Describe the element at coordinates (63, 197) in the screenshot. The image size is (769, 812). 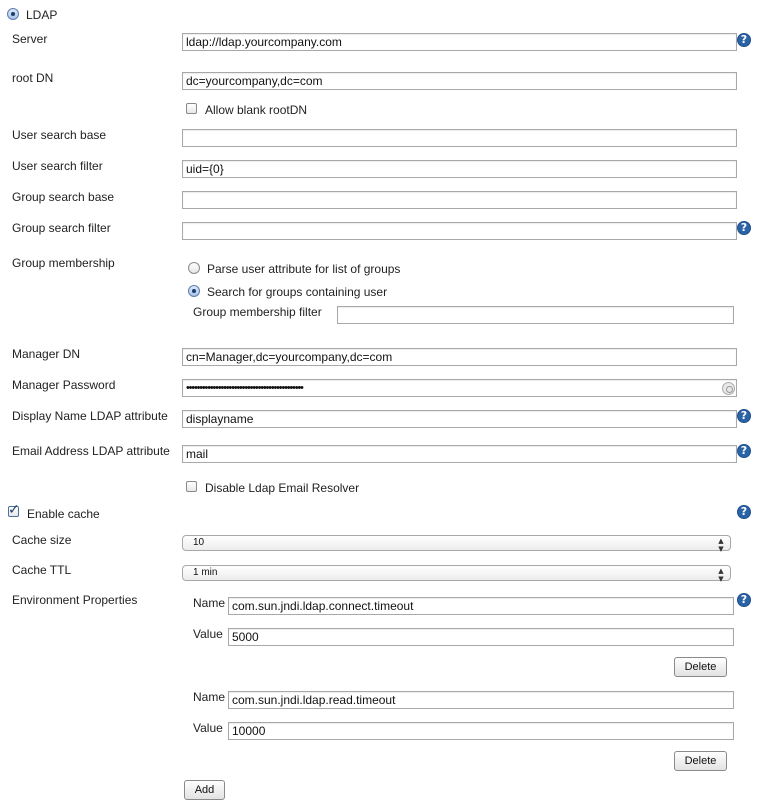
I see `group-search-base-label: Group search base` at that location.